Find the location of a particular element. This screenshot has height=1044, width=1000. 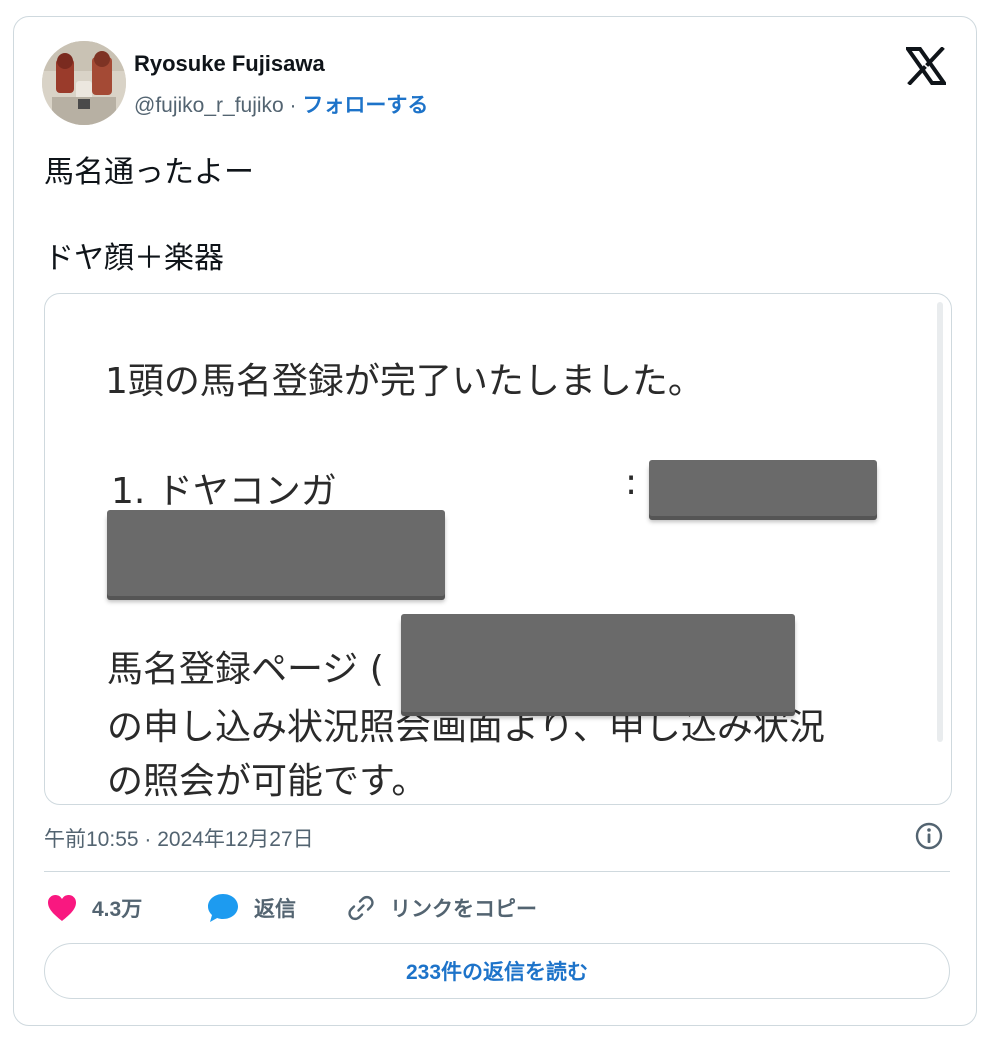

read-replies-button: 233件の返信を読む is located at coordinates (497, 971).